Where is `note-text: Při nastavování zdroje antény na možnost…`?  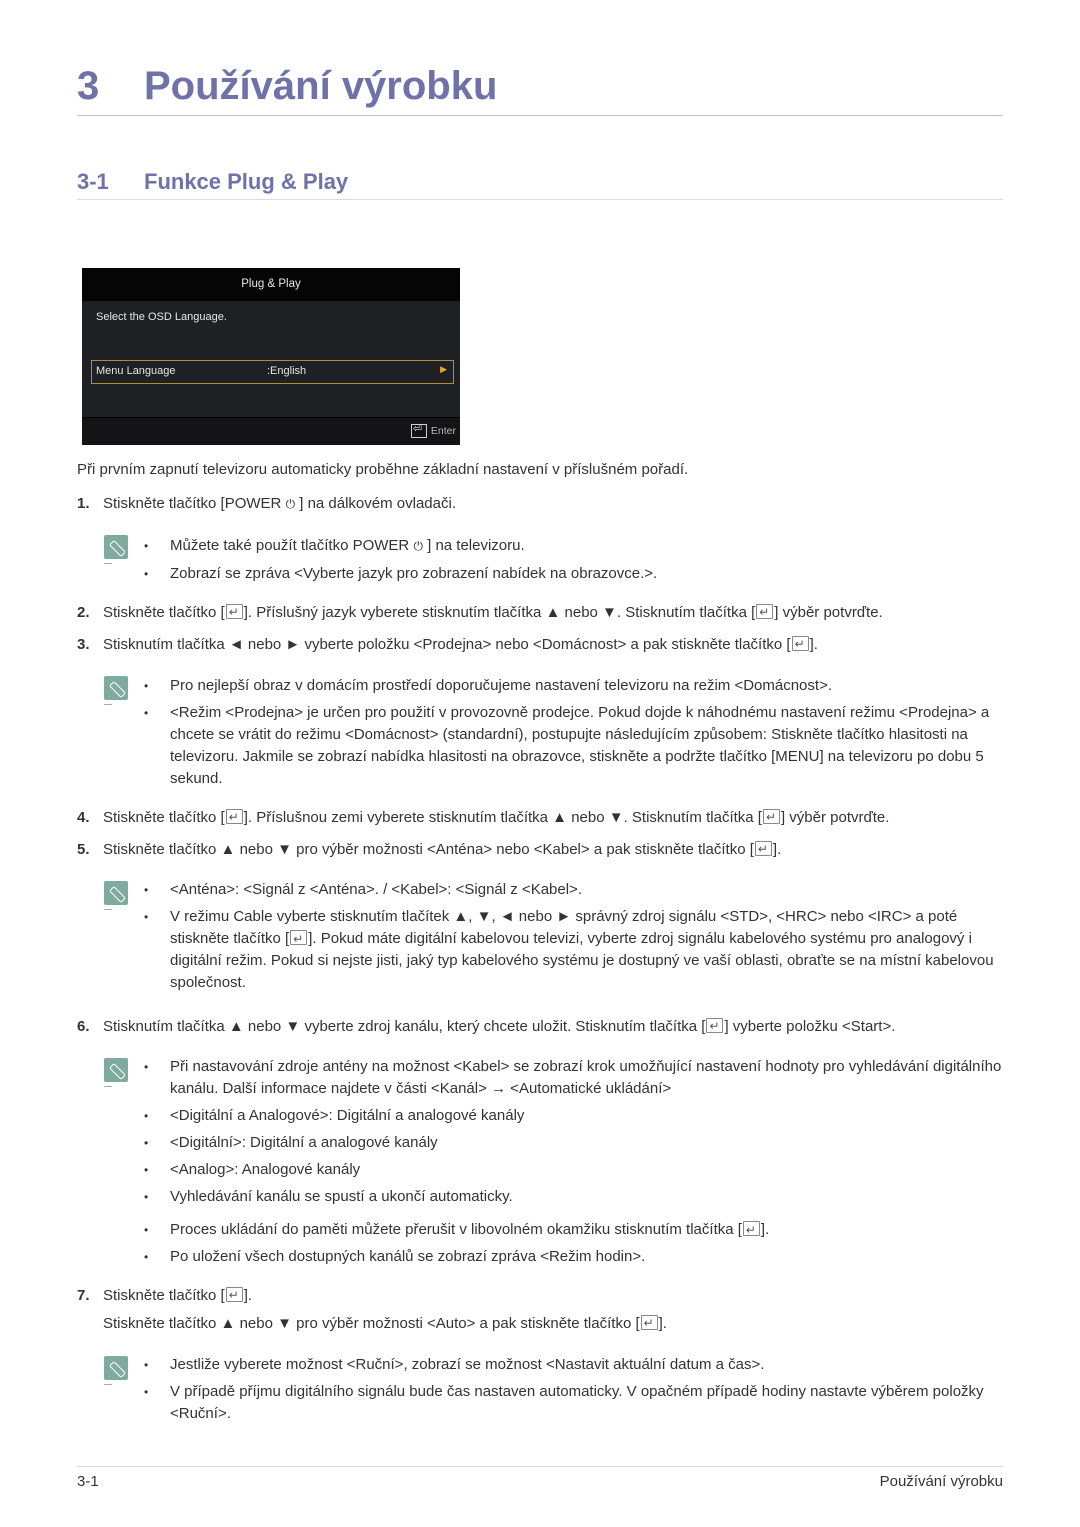
note-text: Při nastavování zdroje antény na možnost… is located at coordinates (586, 1077).